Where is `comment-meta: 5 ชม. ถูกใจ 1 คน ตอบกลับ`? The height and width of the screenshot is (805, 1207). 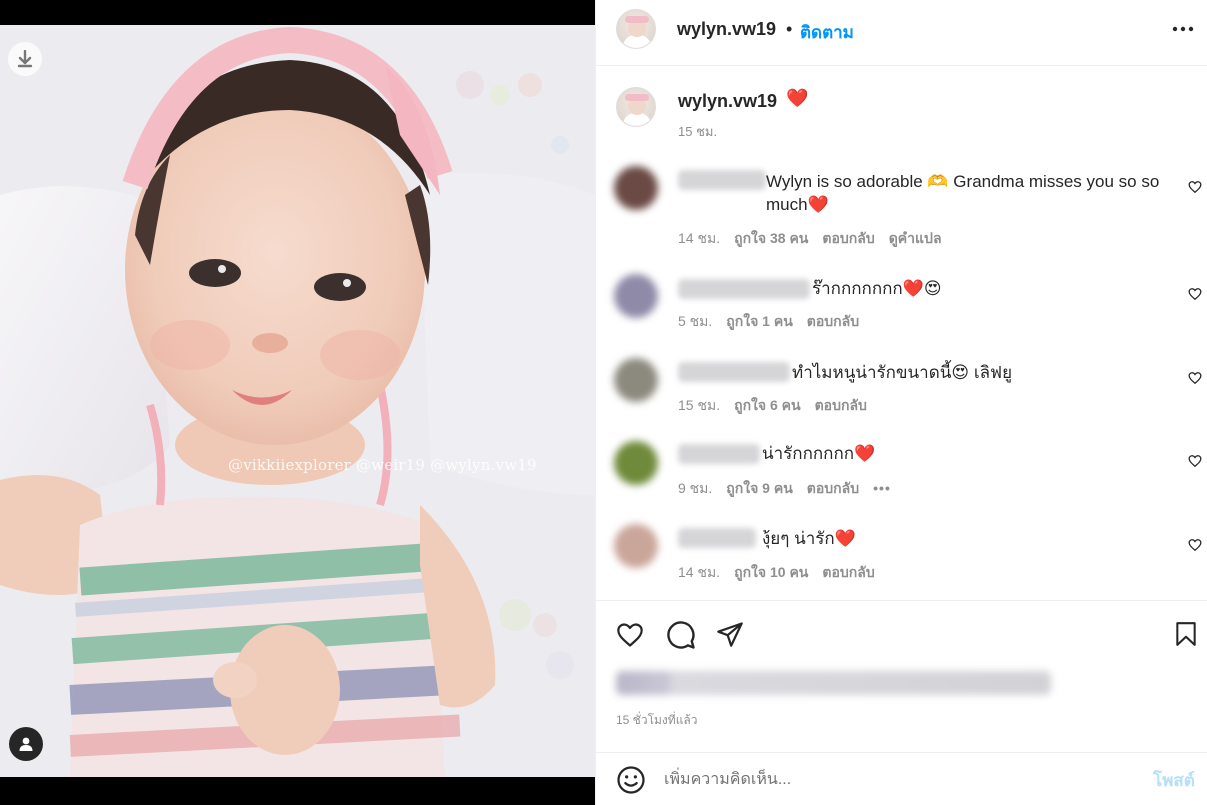 comment-meta: 5 ชม. ถูกใจ 1 คน ตอบกลับ is located at coordinates (775, 322).